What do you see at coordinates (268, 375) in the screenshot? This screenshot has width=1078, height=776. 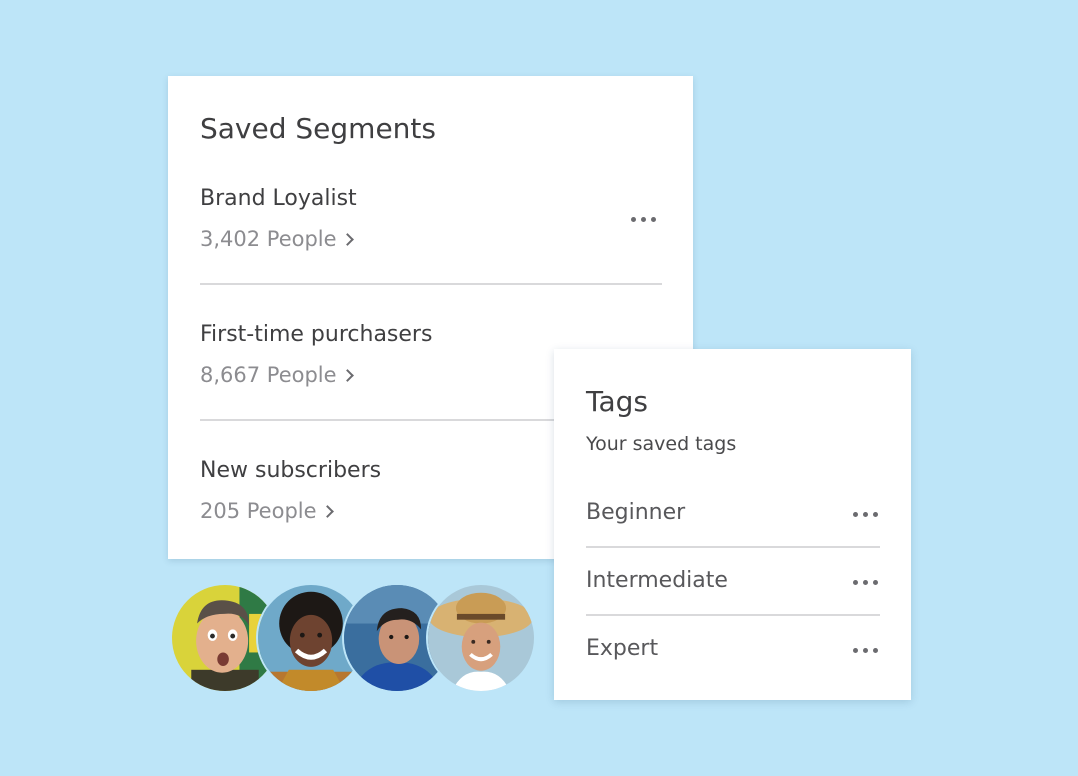 I see `segment-count-text: 8,667 People` at bounding box center [268, 375].